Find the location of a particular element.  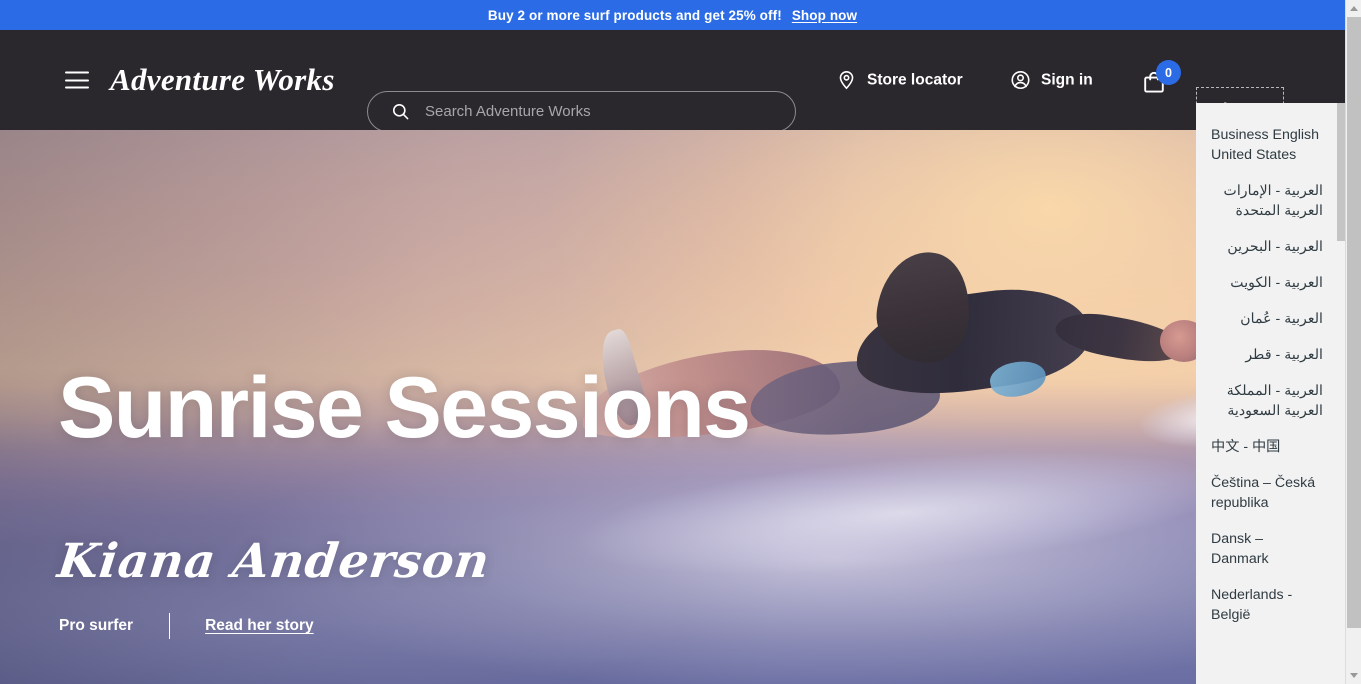

read-her-story-link: Read her story is located at coordinates (259, 626).